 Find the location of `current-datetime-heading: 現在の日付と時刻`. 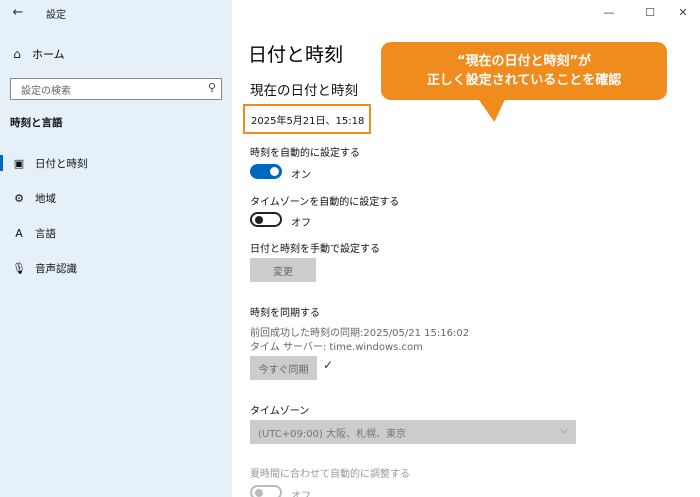

current-datetime-heading: 現在の日付と時刻 is located at coordinates (304, 91).